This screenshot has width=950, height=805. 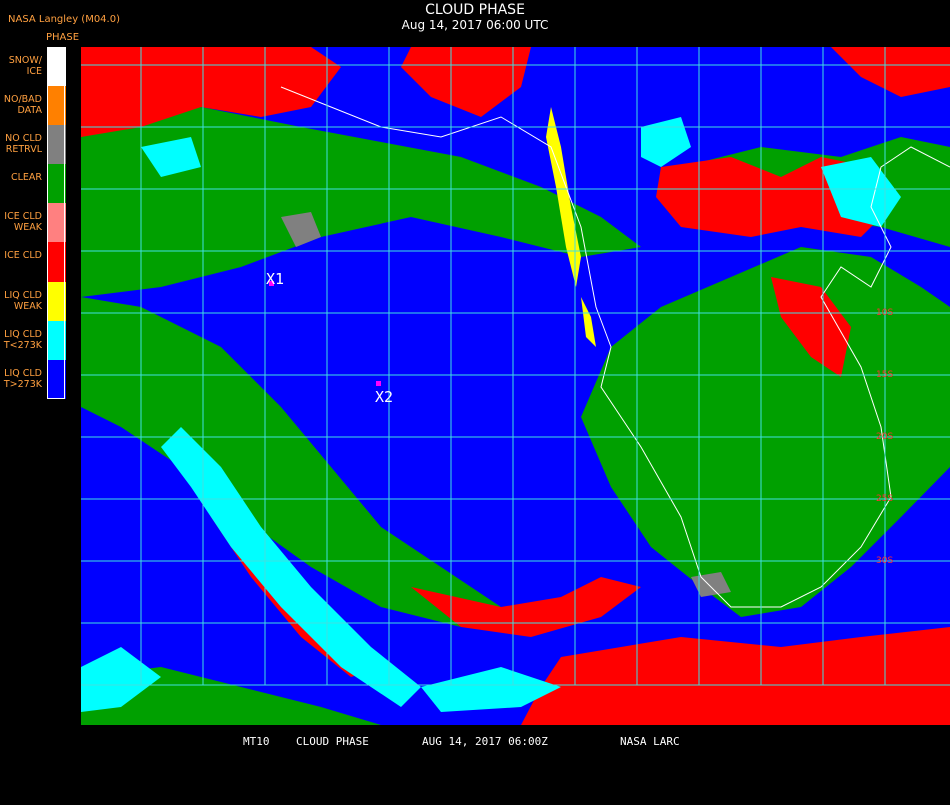 I want to click on legend-item: LIQ CLD WEAK, so click(x=33, y=301).